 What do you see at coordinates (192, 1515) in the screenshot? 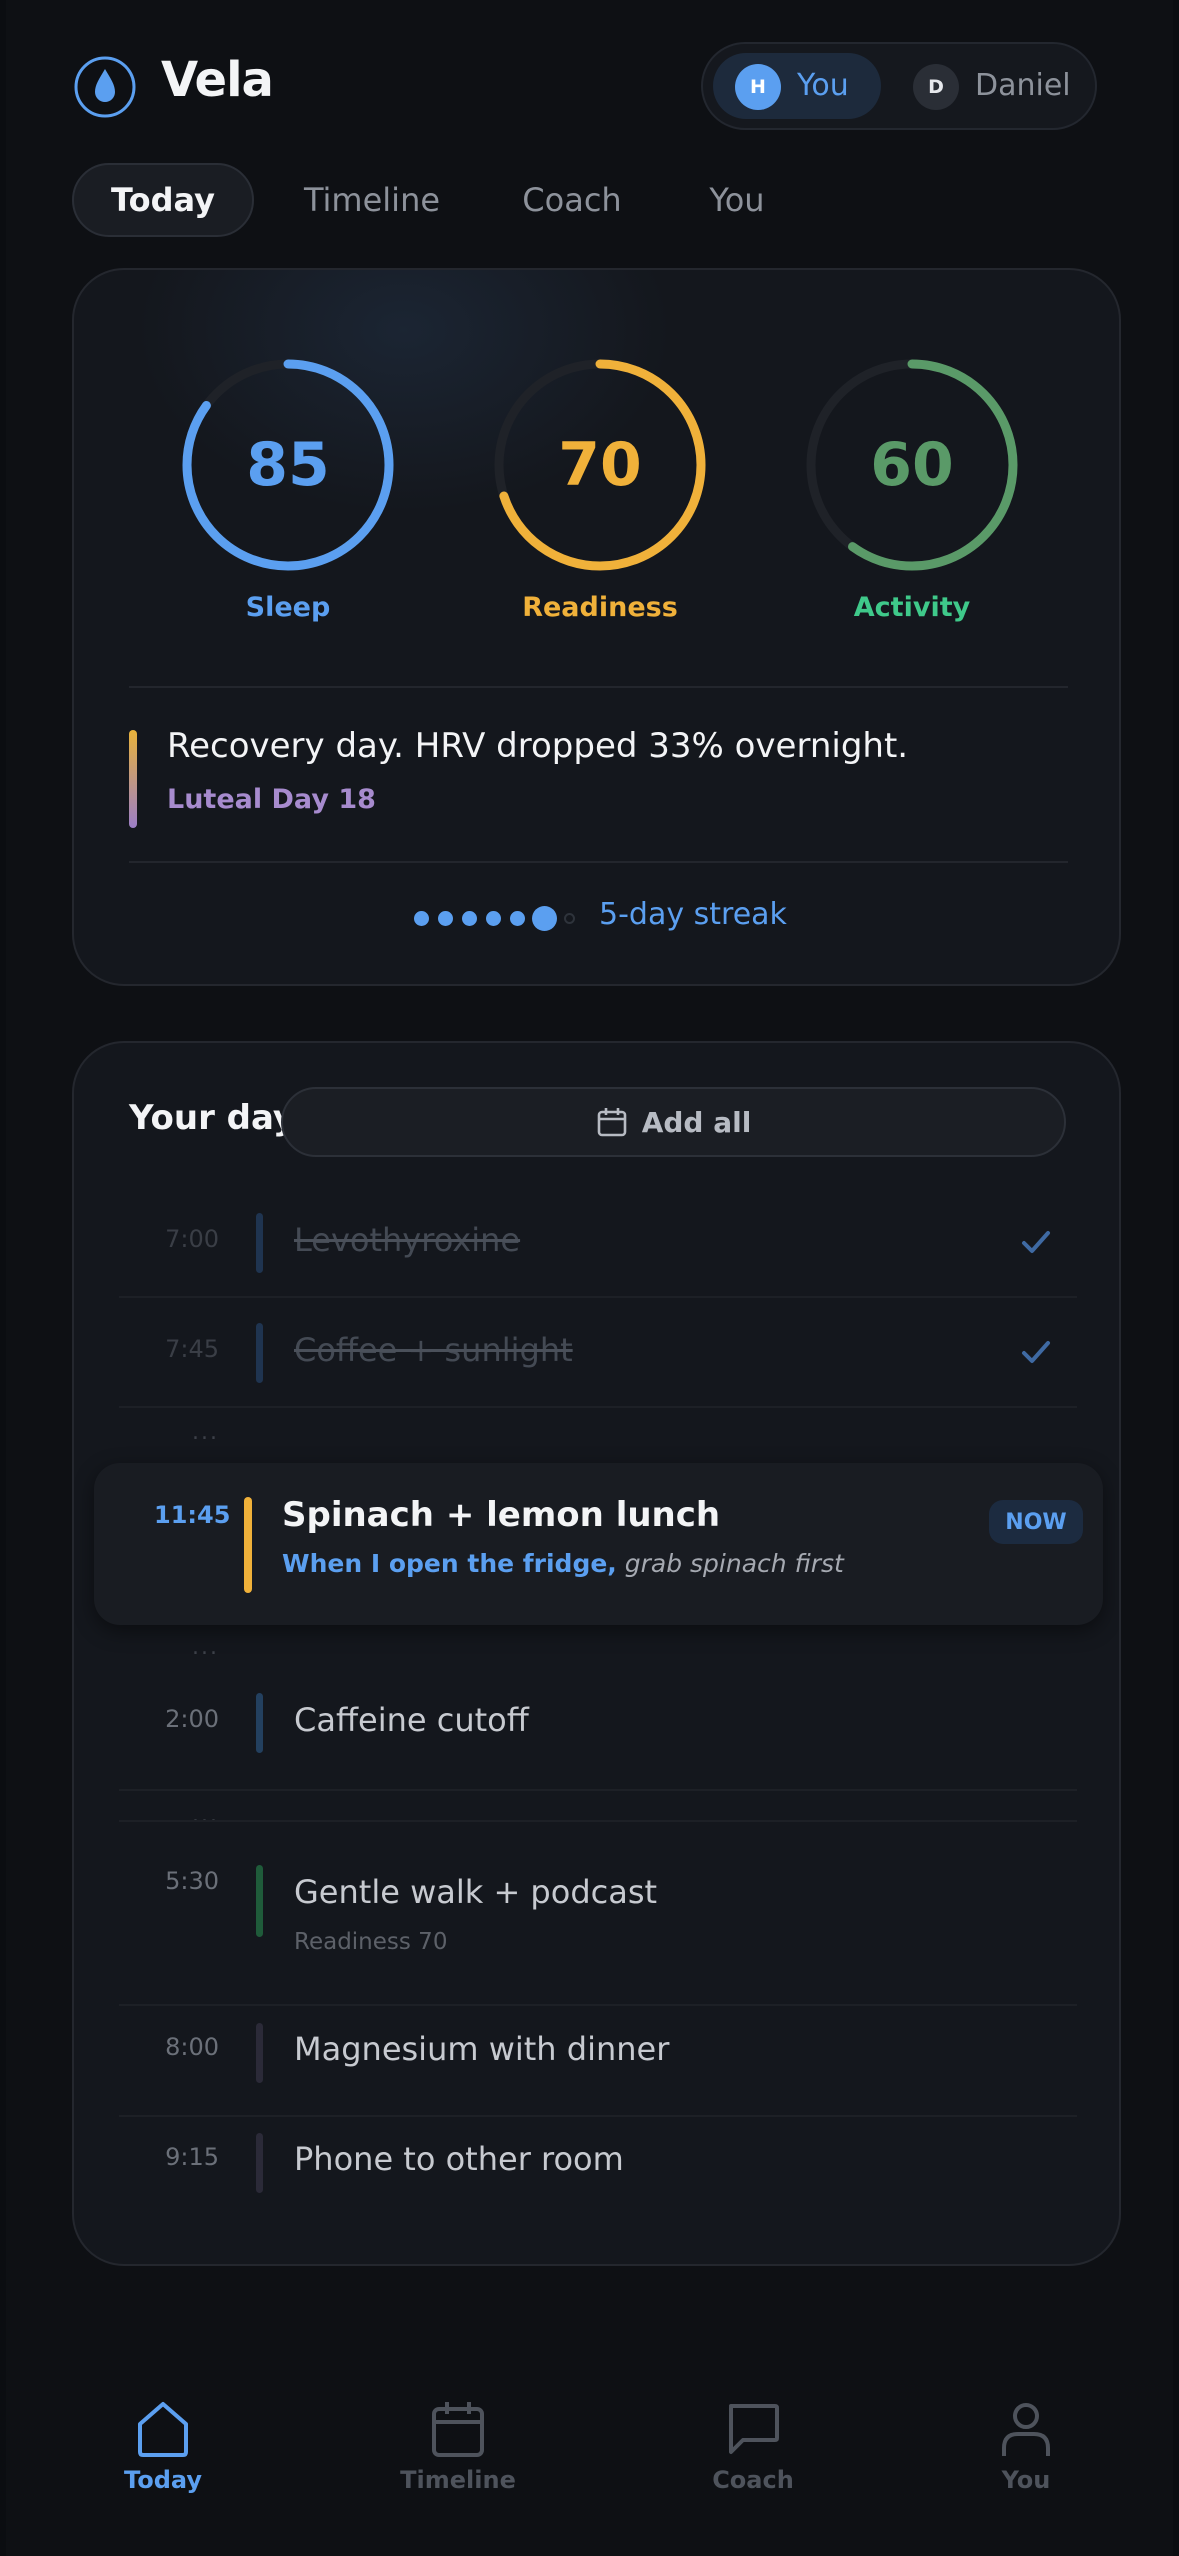
I see `item-time: 11:45` at bounding box center [192, 1515].